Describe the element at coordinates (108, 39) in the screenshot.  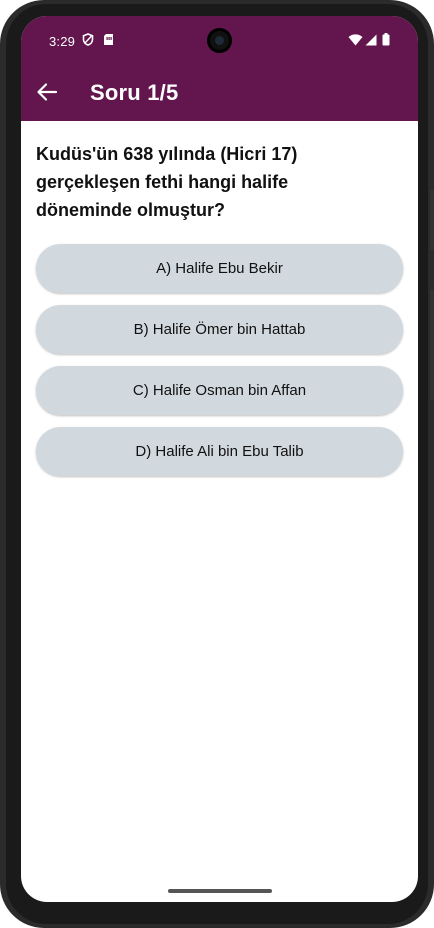
I see `sim-card-icon` at that location.